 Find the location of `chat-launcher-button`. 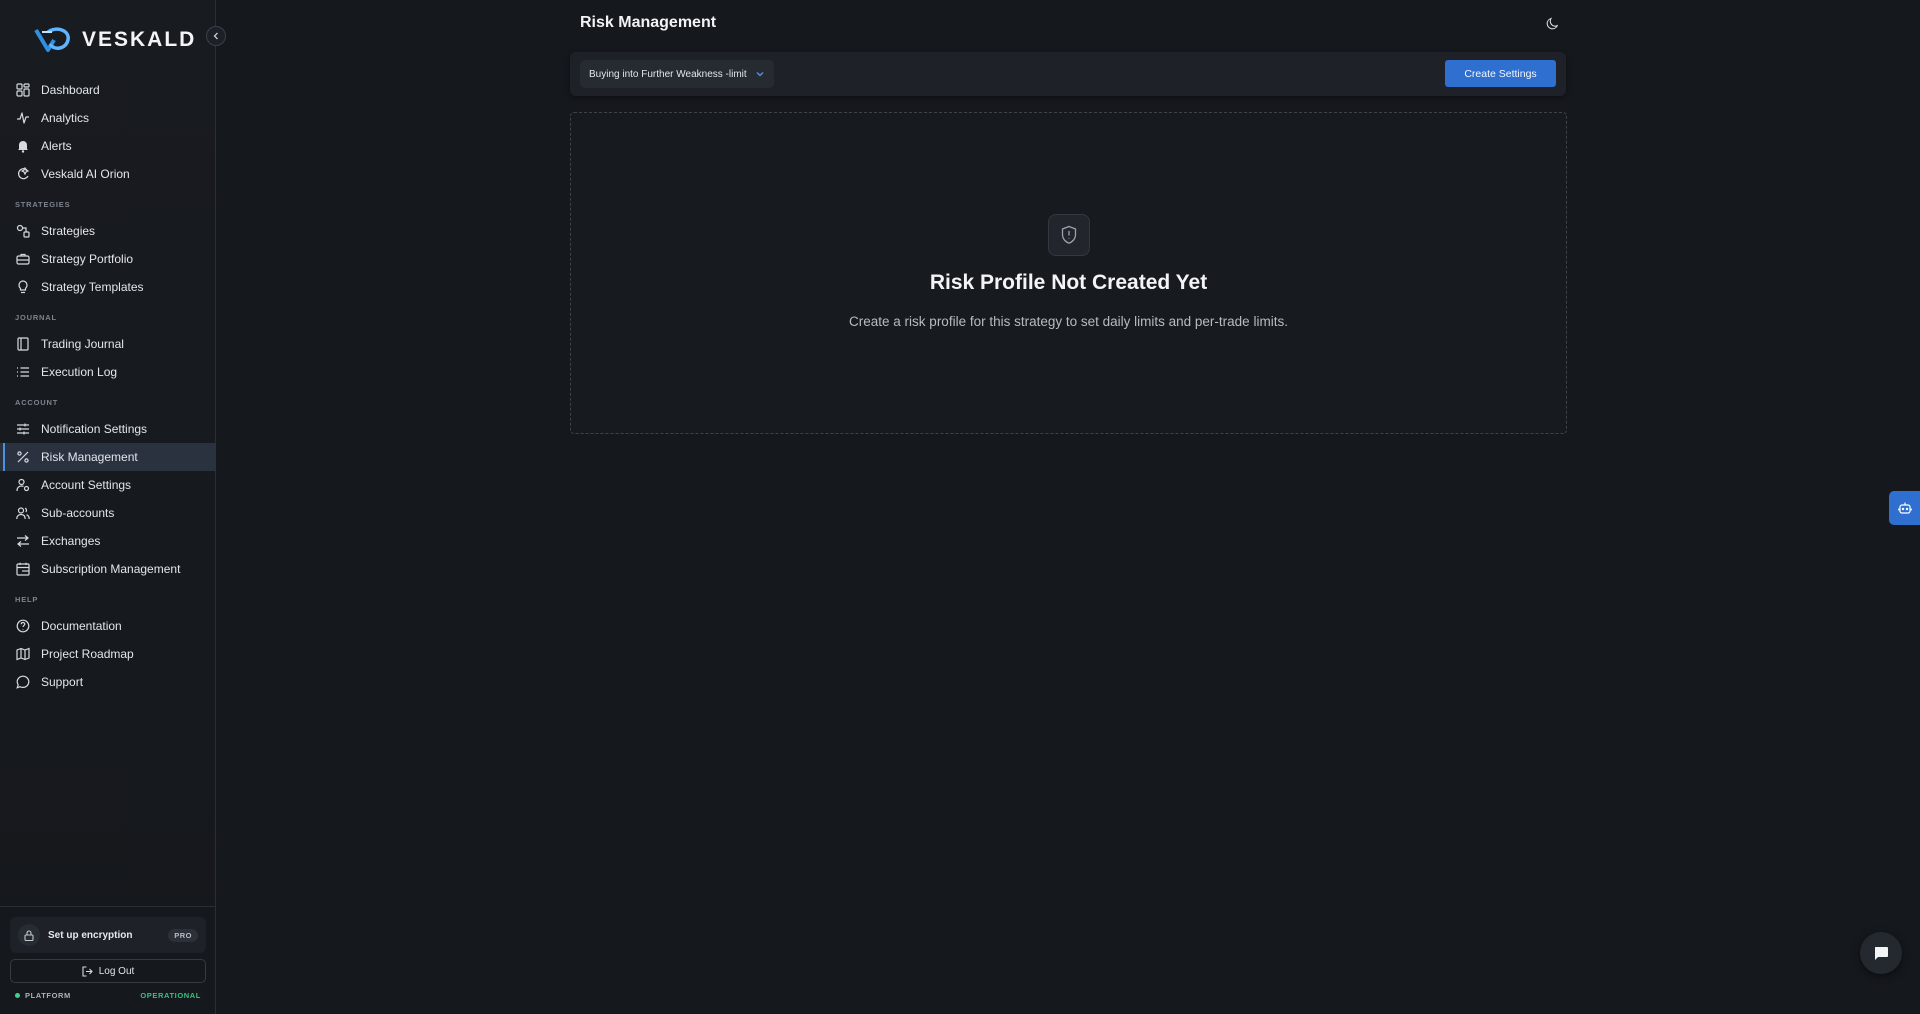

chat-launcher-button is located at coordinates (1881, 953).